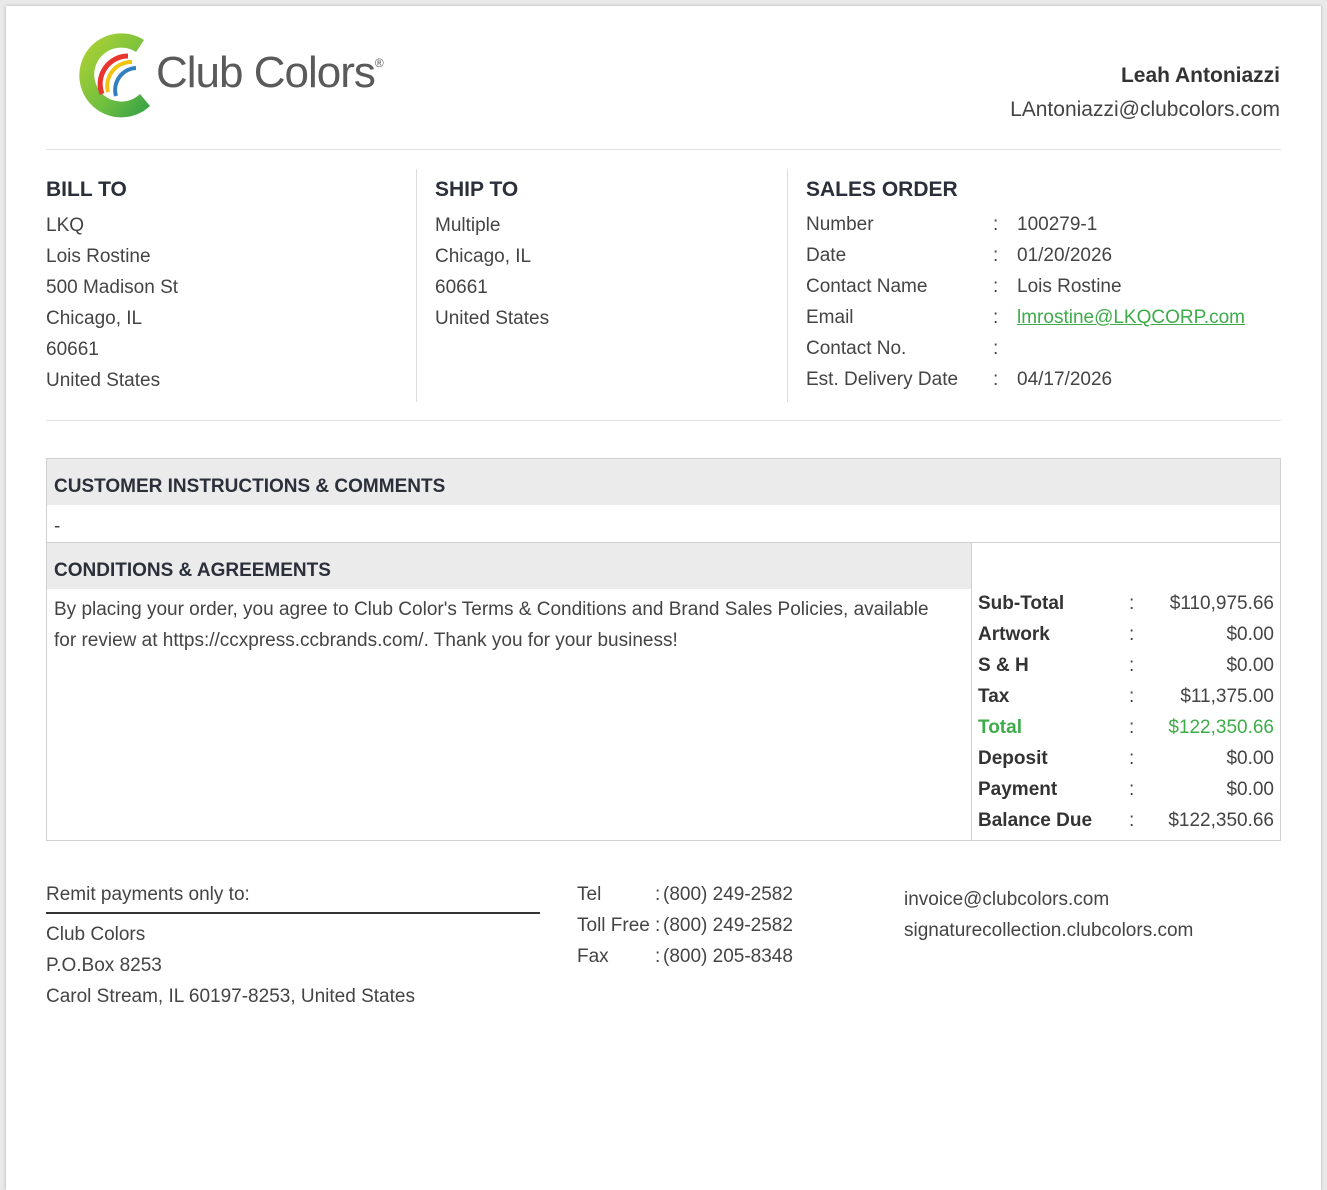 The height and width of the screenshot is (1190, 1327). I want to click on total-value: $110,975.66, so click(1221, 603).